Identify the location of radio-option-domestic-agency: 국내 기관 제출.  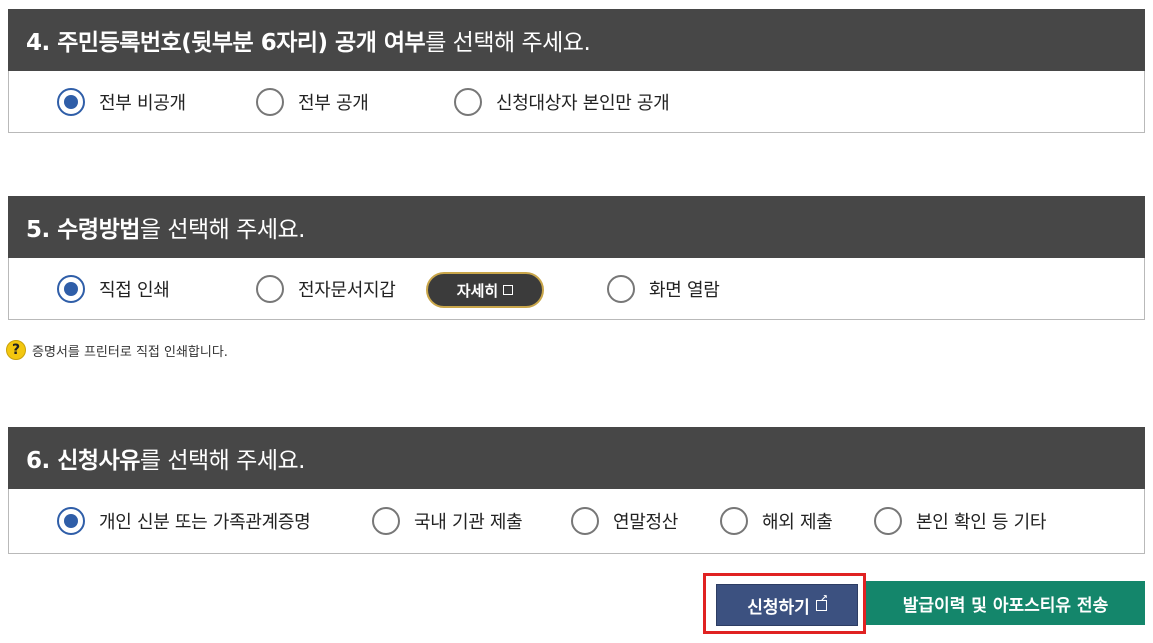
(447, 521).